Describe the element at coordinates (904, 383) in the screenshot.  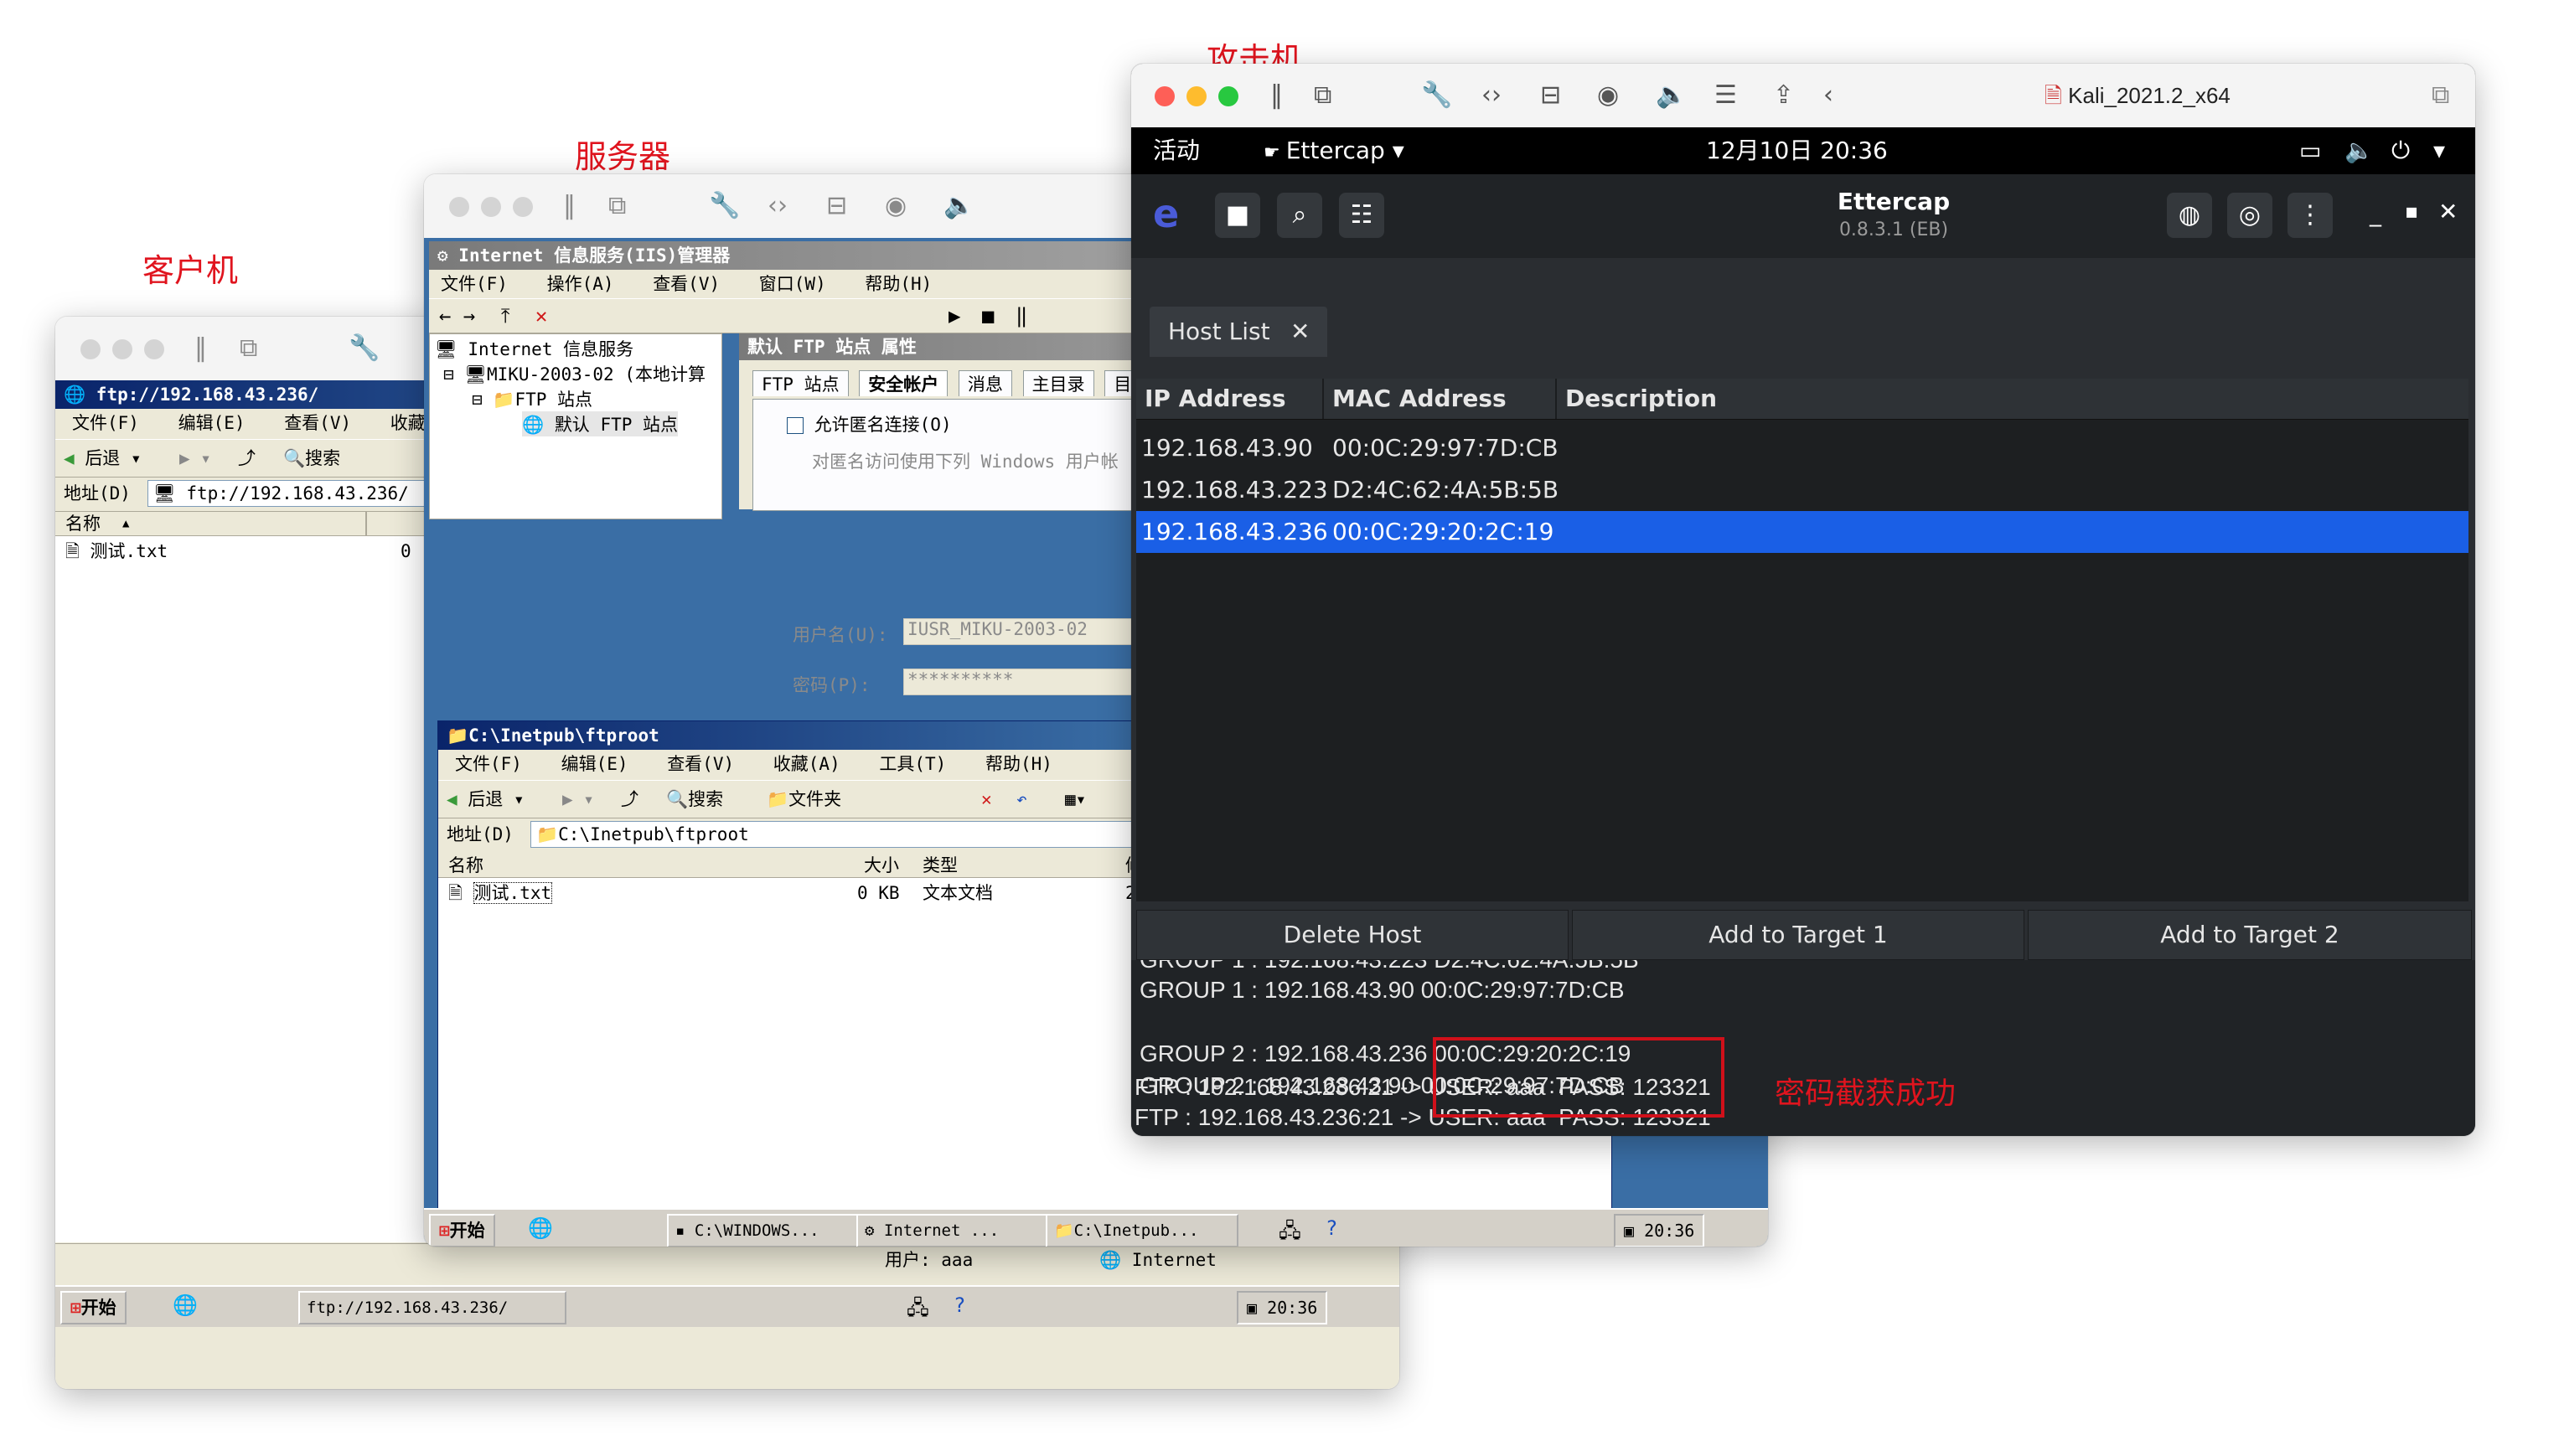
I see `tab-security: 安全帐户` at that location.